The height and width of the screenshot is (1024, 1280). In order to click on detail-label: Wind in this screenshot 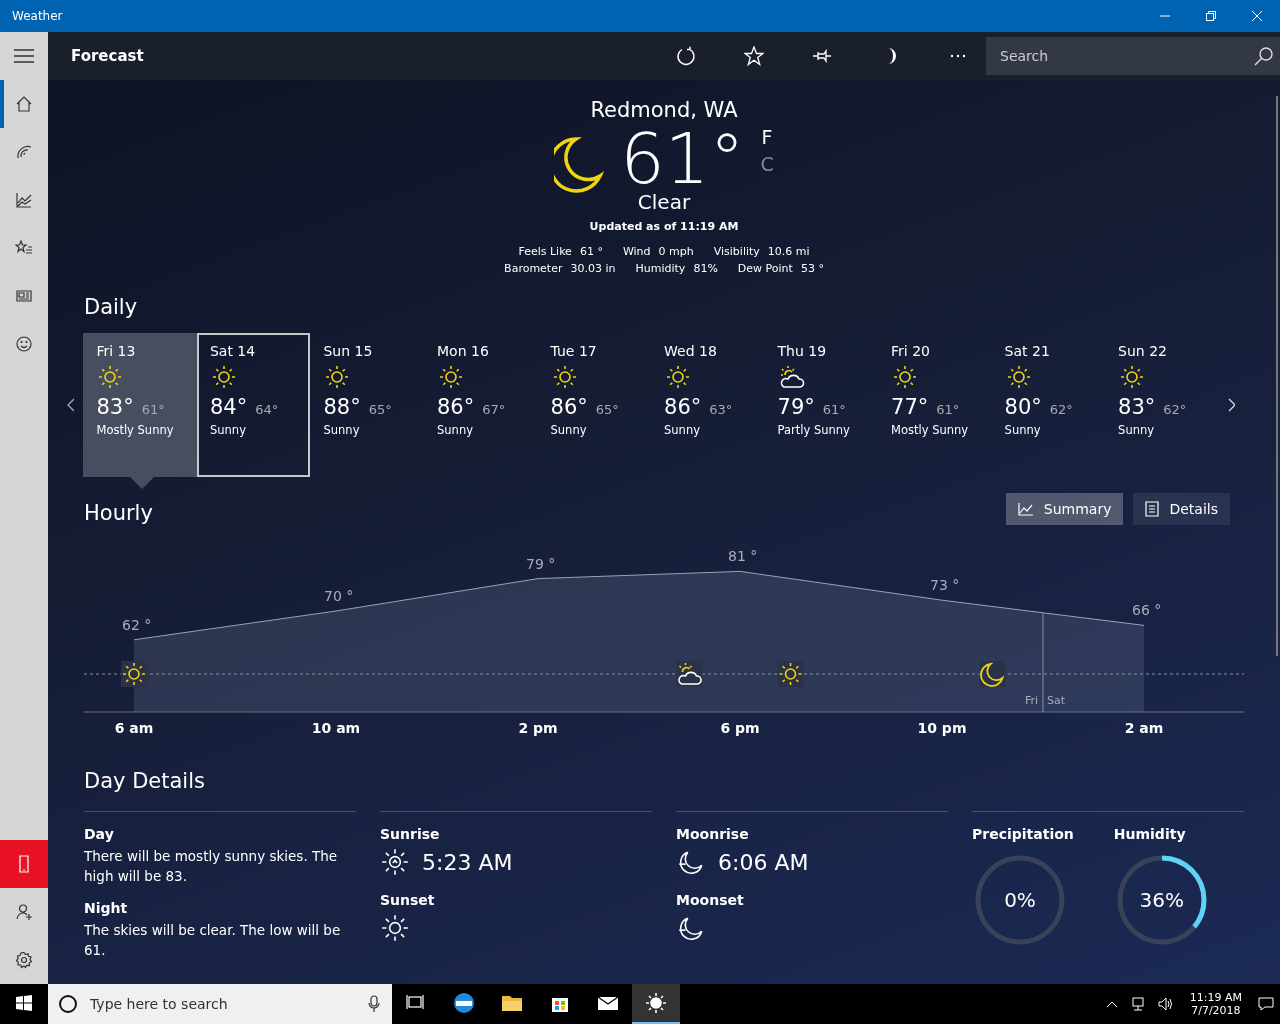, I will do `click(636, 251)`.